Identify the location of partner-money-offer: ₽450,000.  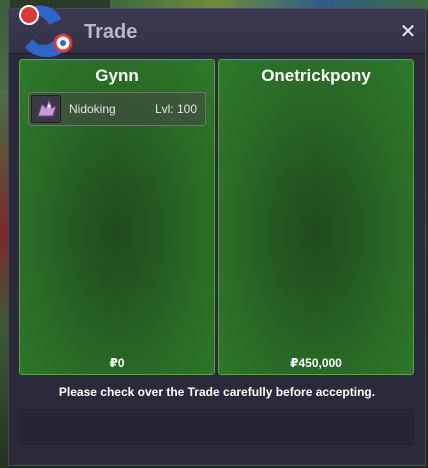
(316, 363).